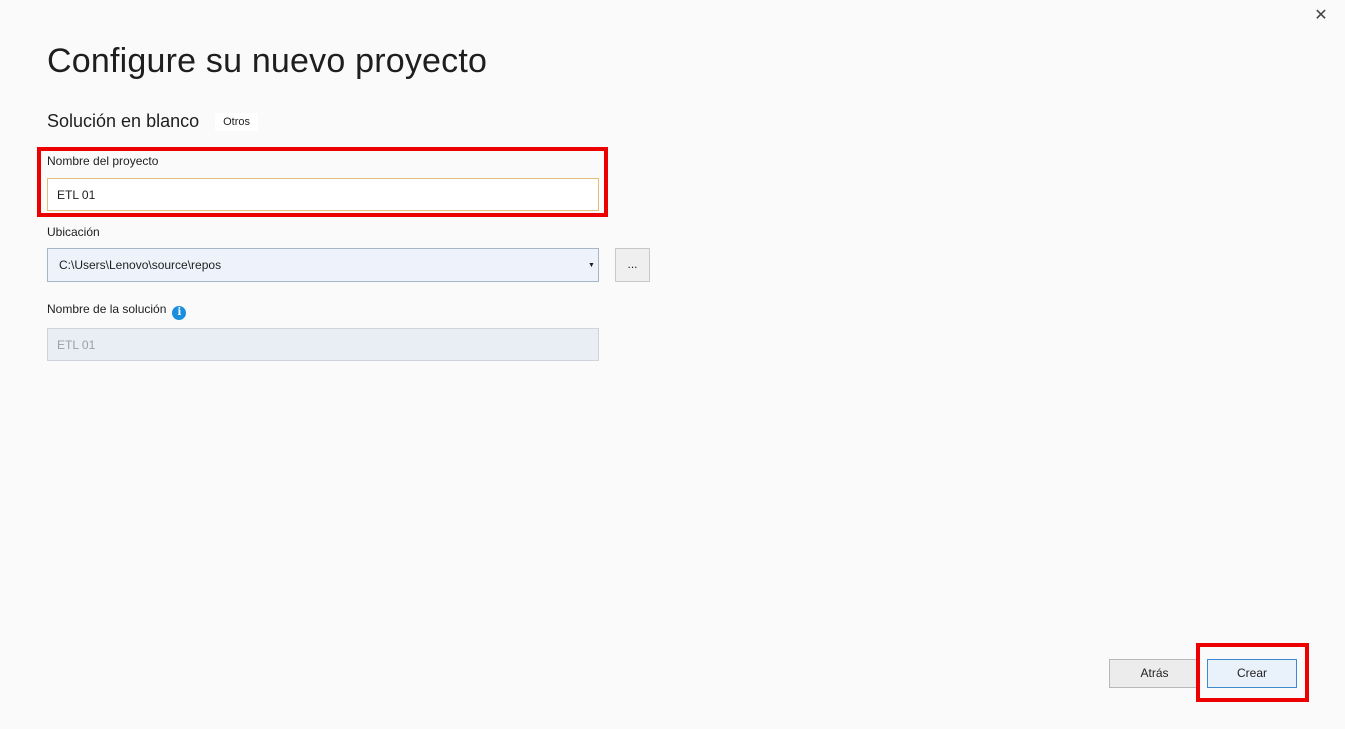  Describe the element at coordinates (591, 265) in the screenshot. I see `chevron-down-icon: ▼` at that location.